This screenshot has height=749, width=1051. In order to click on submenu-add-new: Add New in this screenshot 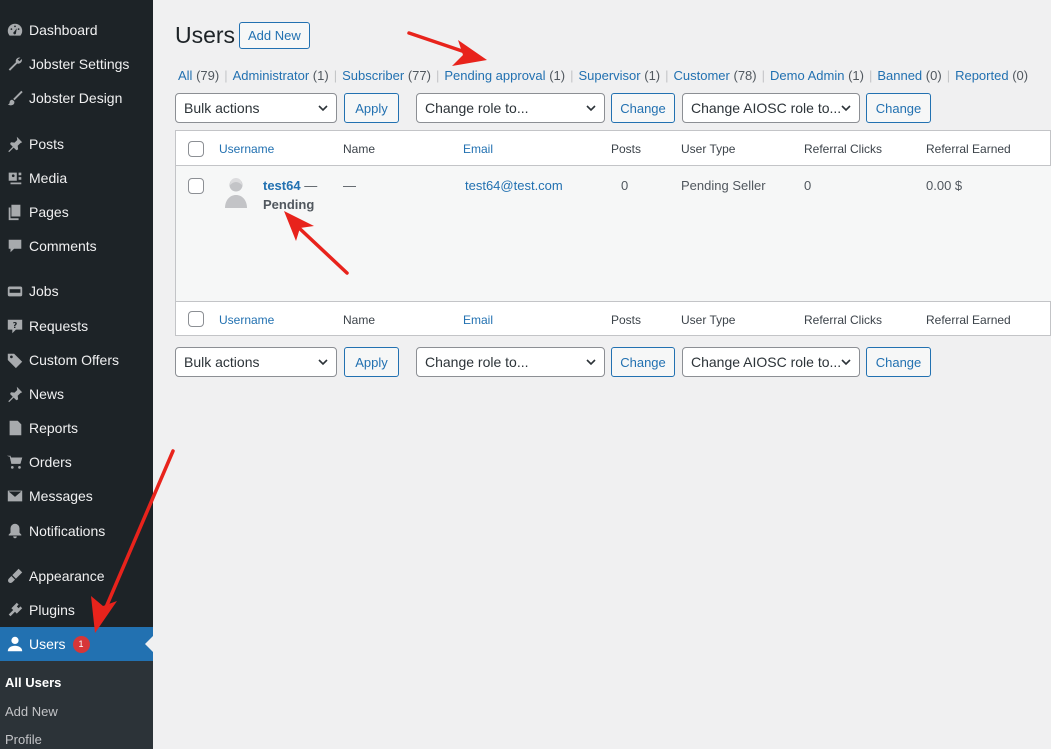, I will do `click(31, 711)`.